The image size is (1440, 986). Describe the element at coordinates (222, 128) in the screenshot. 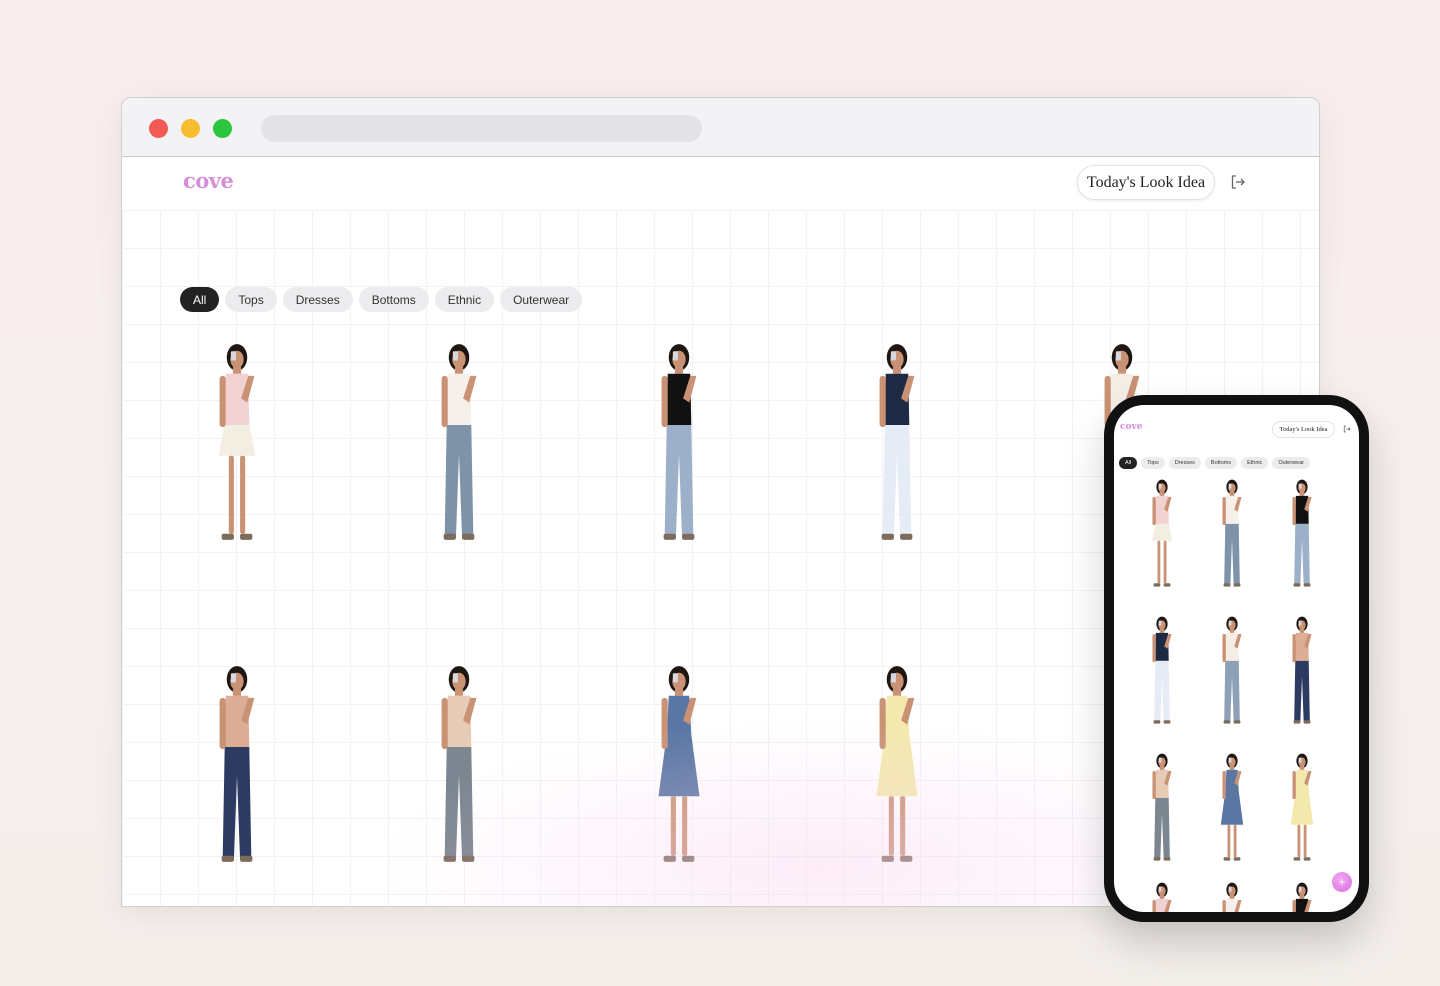

I see `maximize-window-button` at that location.